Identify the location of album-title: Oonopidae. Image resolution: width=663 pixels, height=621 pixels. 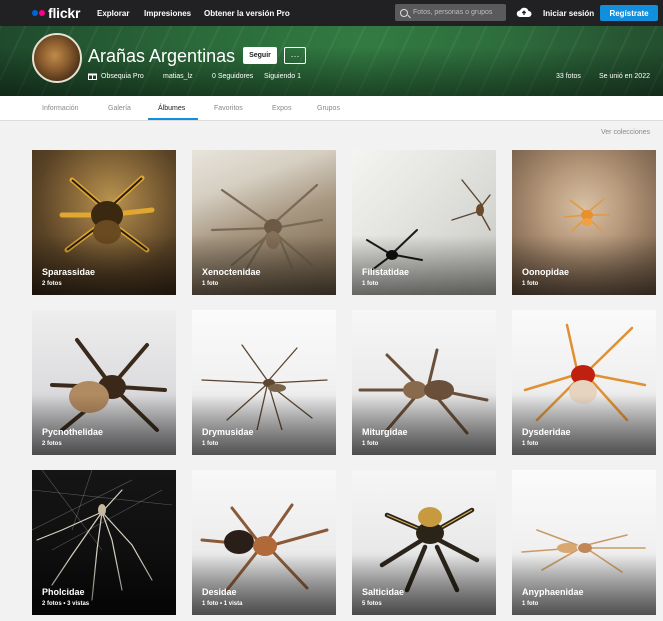
(545, 272).